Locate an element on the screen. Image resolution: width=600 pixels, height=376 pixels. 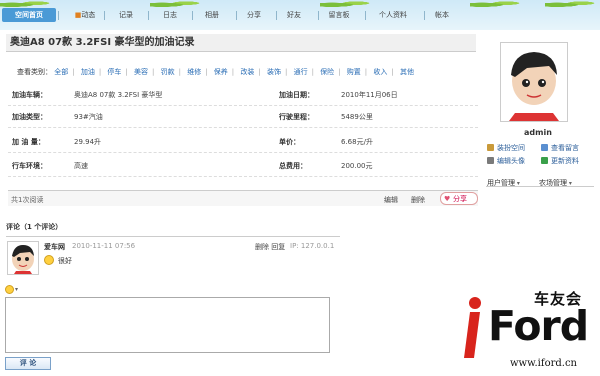
comment-ip: IP: 127.0.0.1 is located at coordinates (312, 246).